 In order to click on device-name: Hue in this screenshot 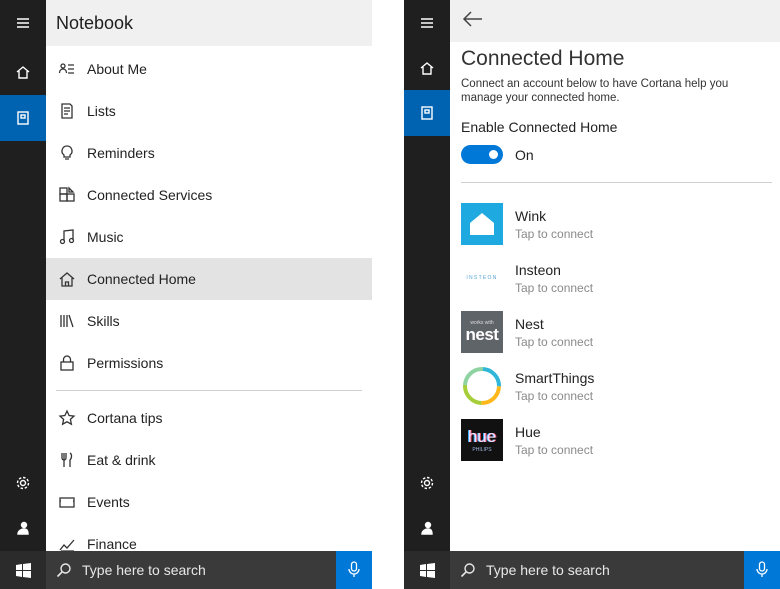, I will do `click(528, 431)`.